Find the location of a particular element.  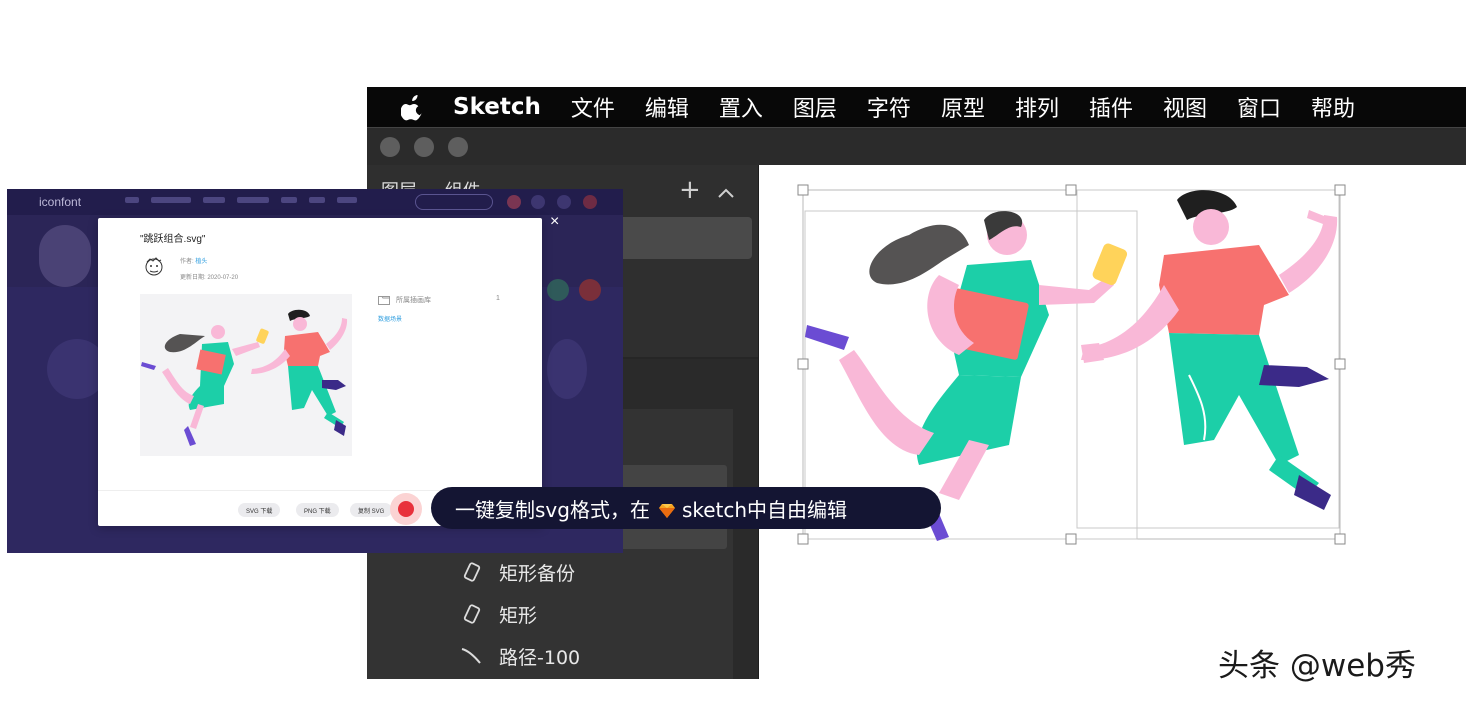

menu-edit: 编辑 is located at coordinates (667, 107).